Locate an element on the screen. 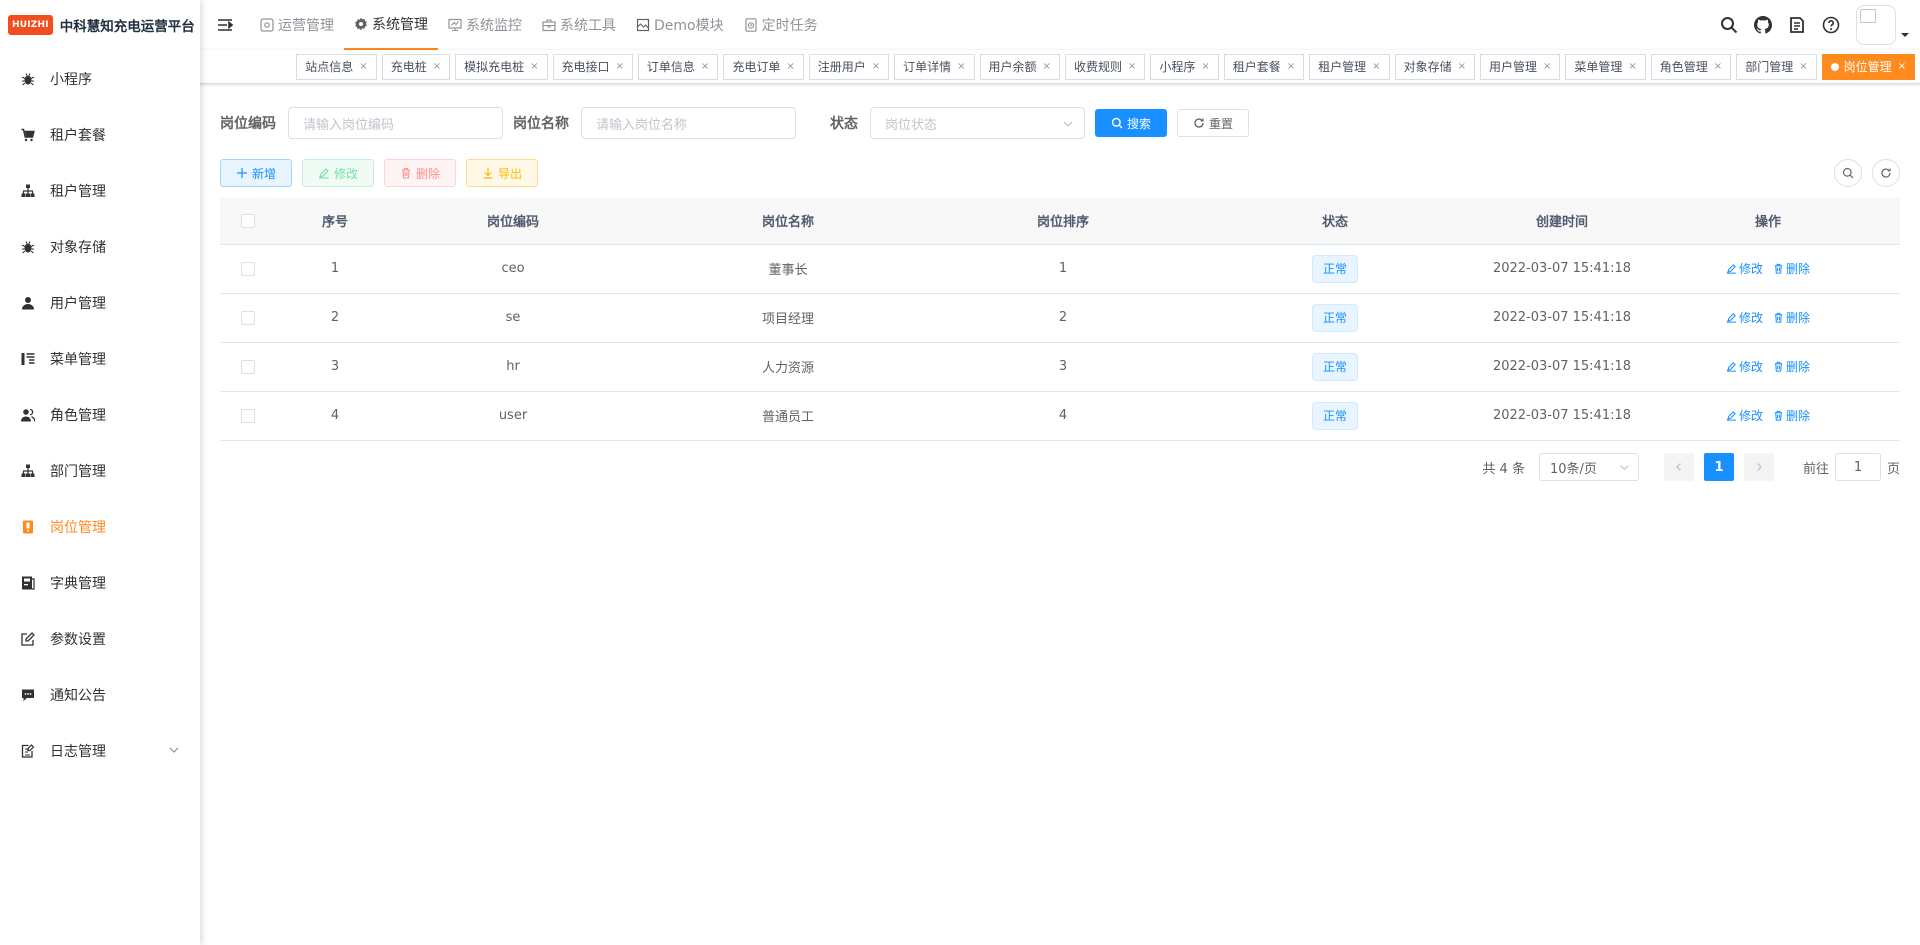  hamburger-button is located at coordinates (225, 25).